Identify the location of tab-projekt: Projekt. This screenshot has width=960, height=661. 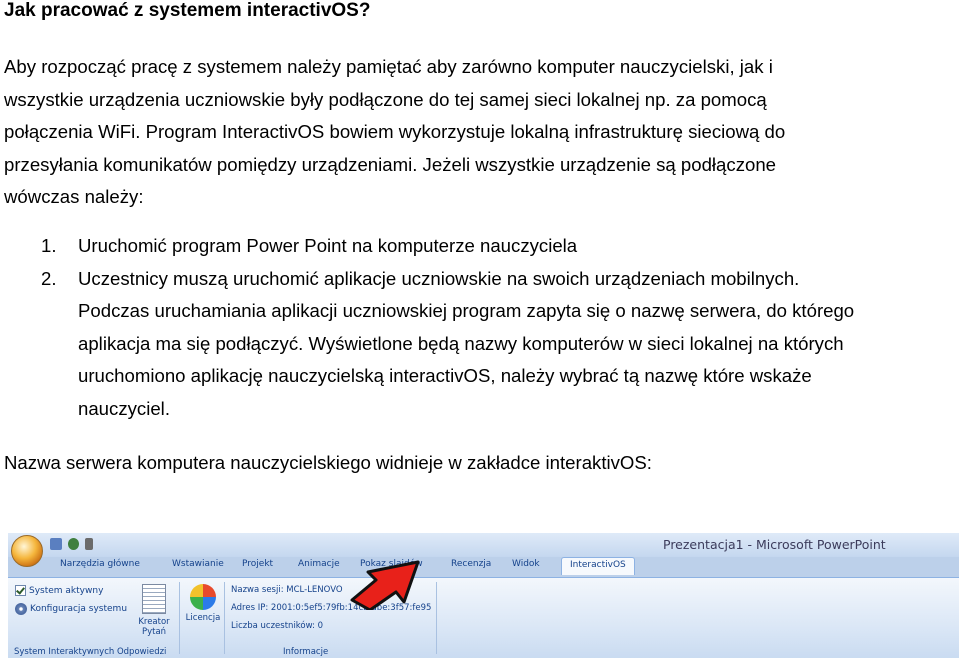
(257, 564).